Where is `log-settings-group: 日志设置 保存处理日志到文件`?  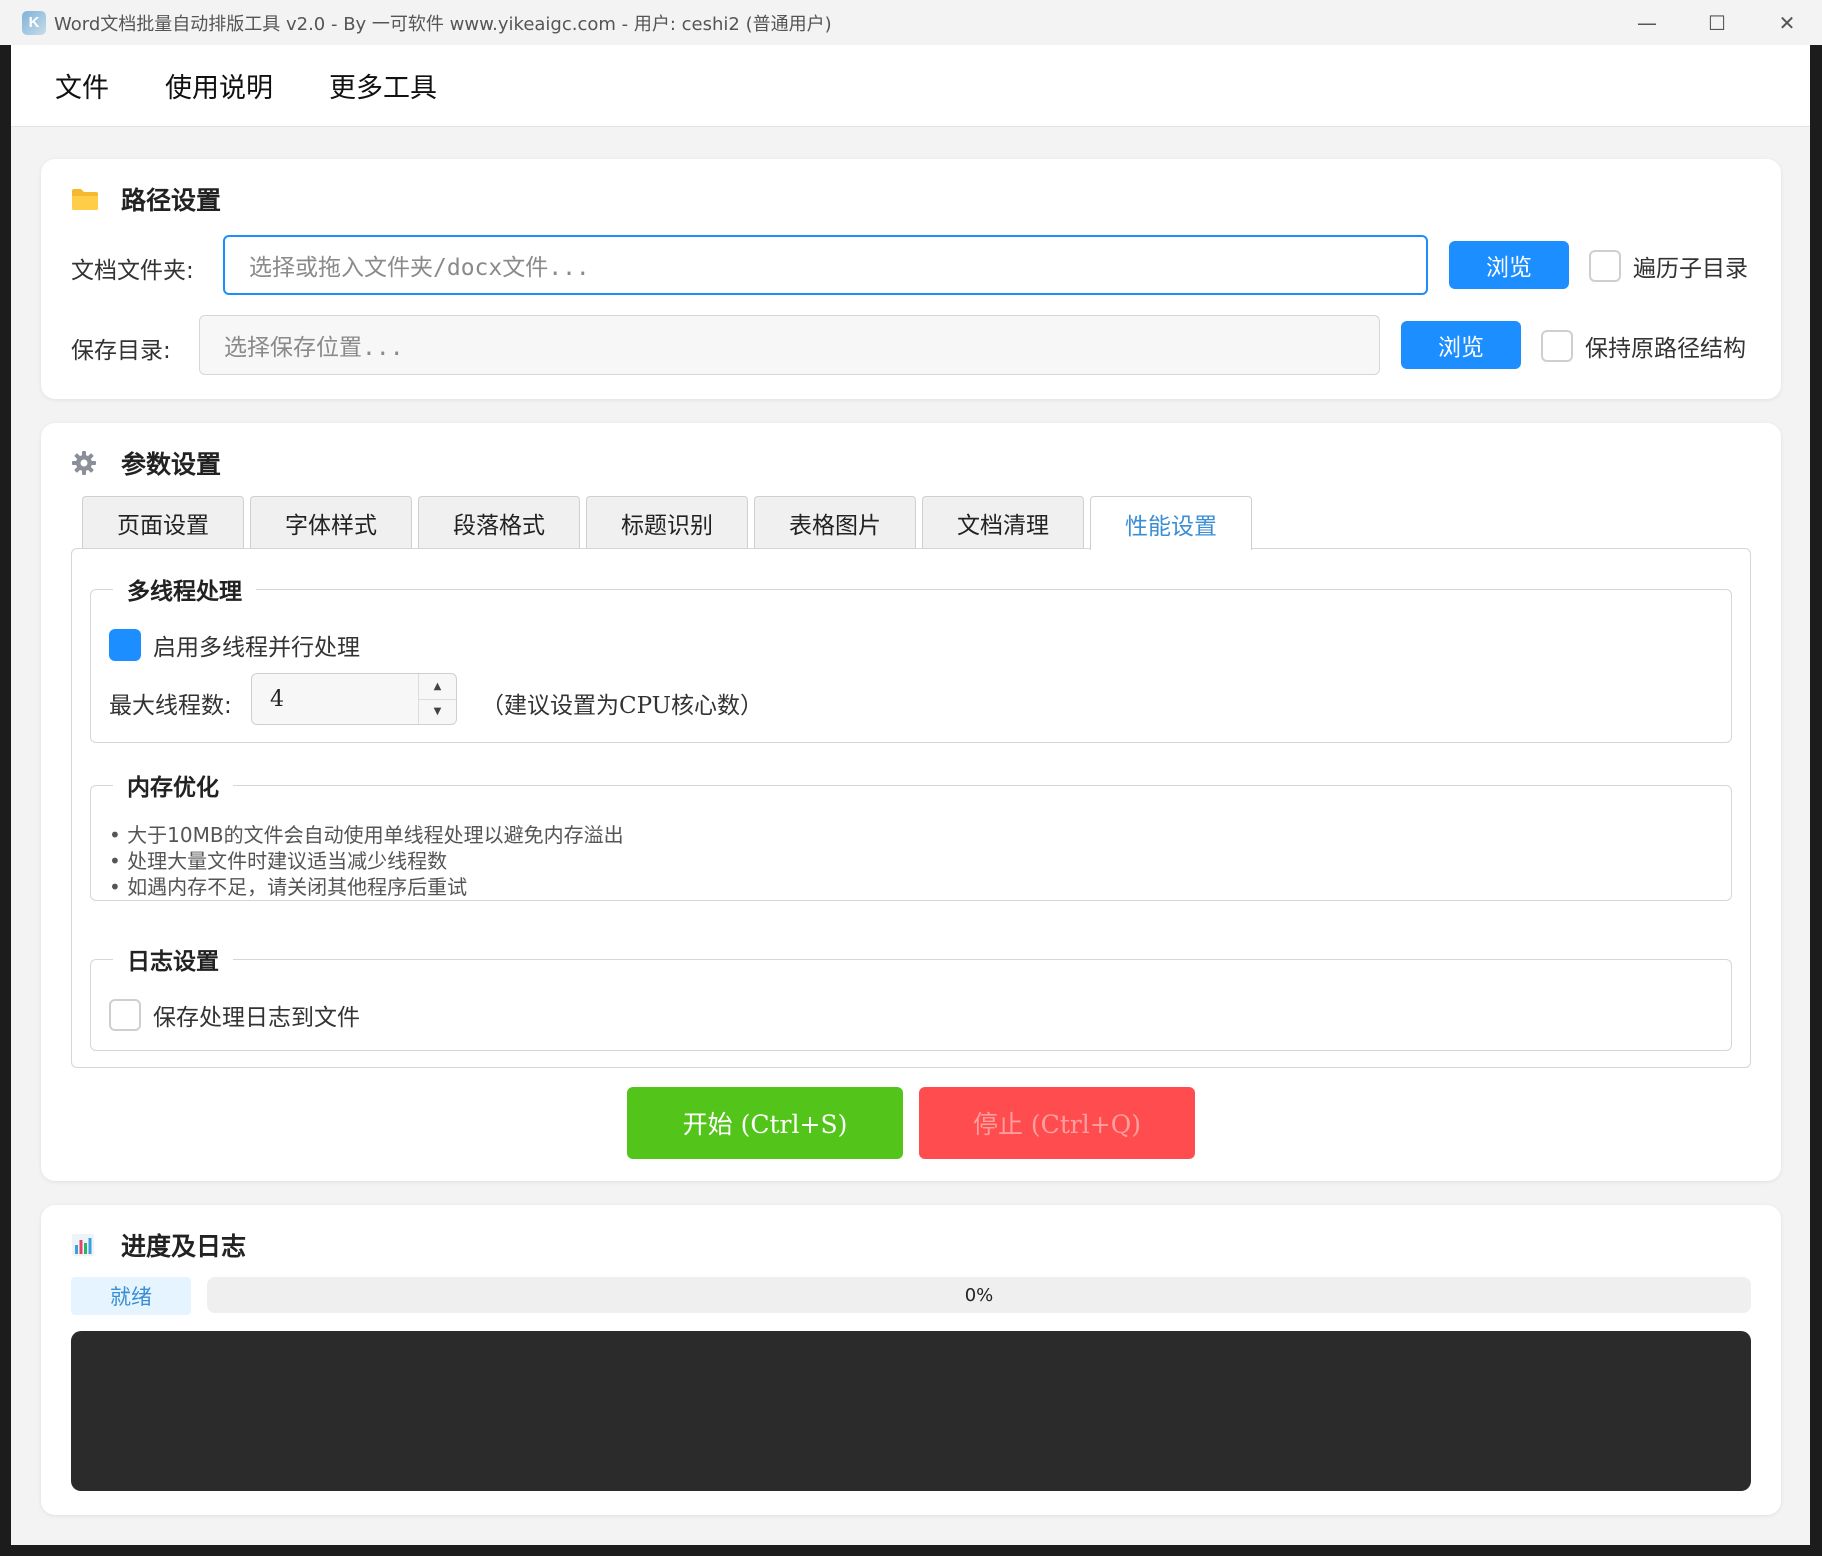
log-settings-group: 日志设置 保存处理日志到文件 is located at coordinates (911, 996).